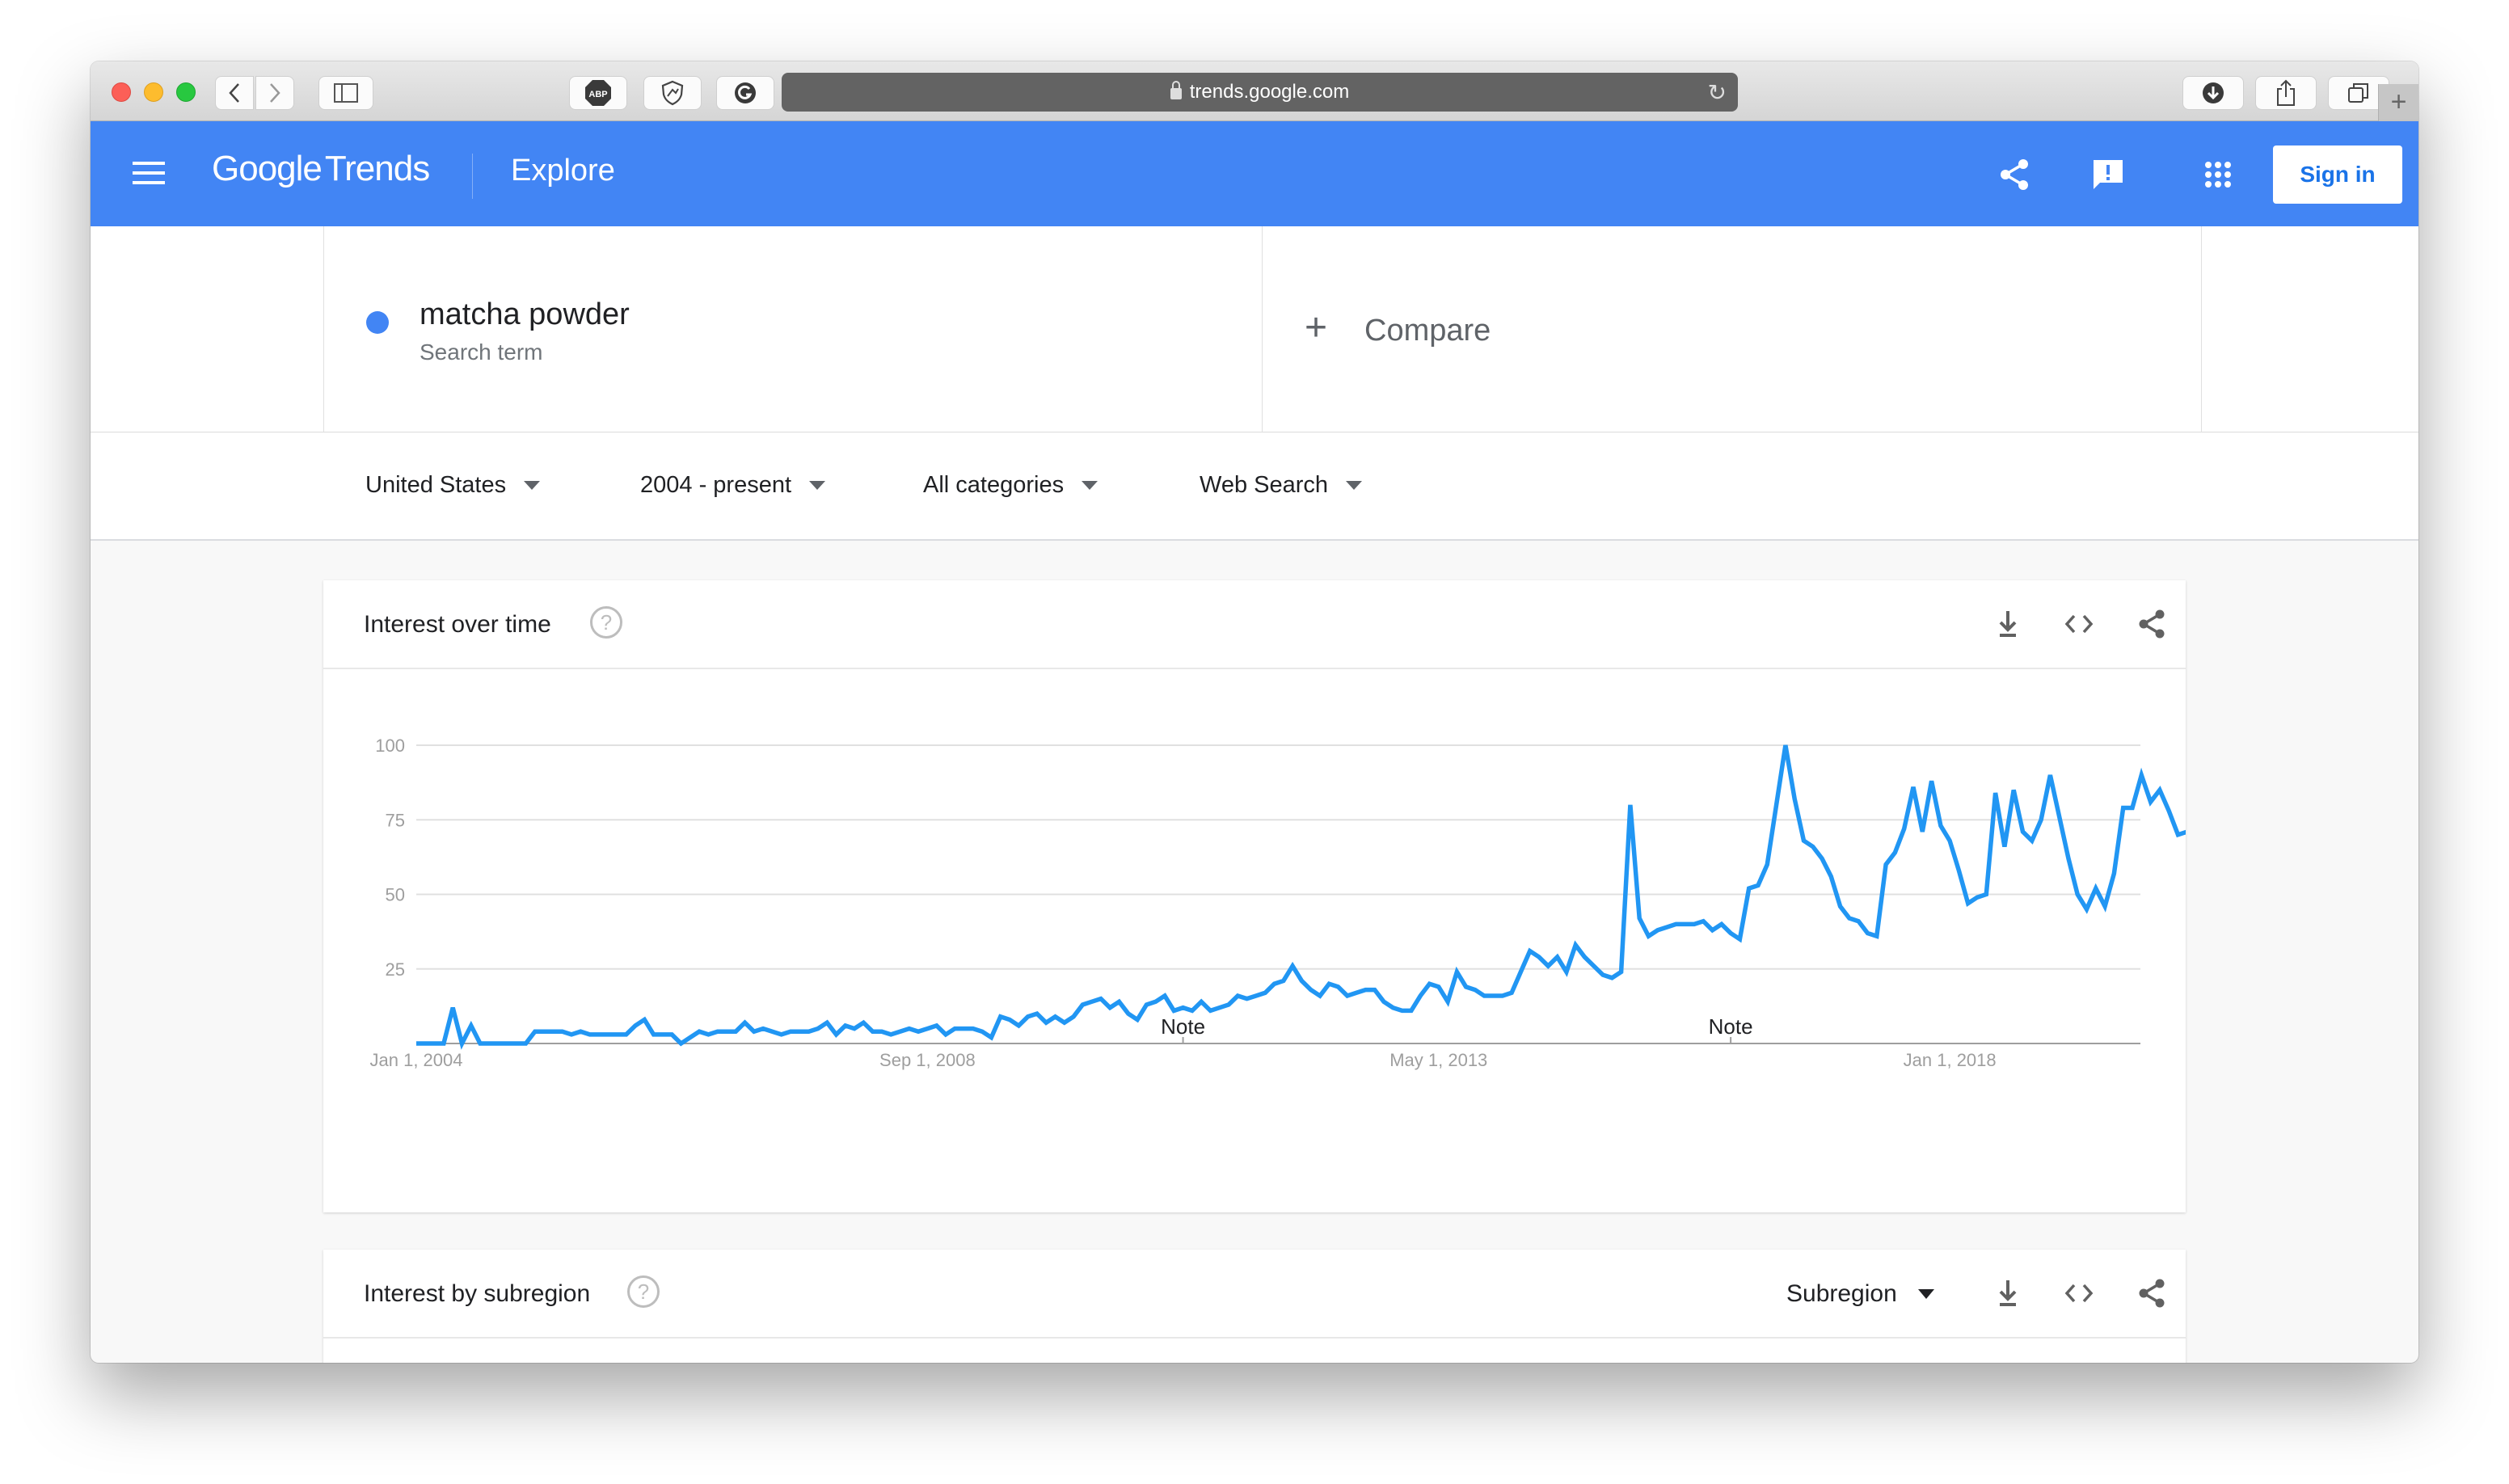  Describe the element at coordinates (1733, 329) in the screenshot. I see `compare-button: + Compare` at that location.